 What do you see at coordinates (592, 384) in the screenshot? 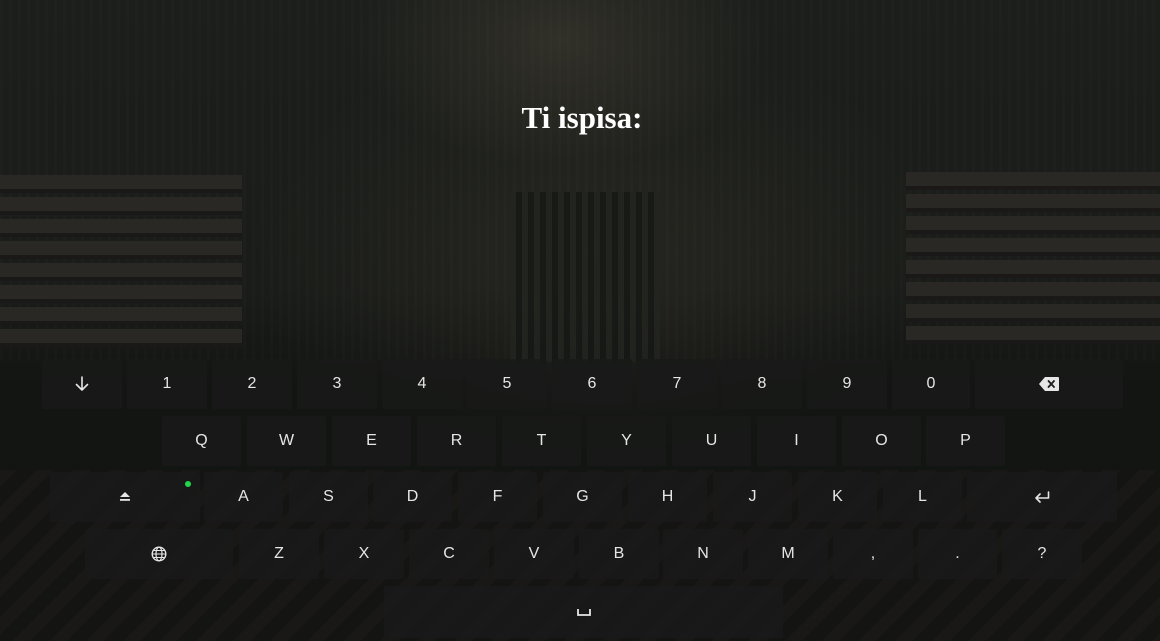
I see `key-6: 6` at bounding box center [592, 384].